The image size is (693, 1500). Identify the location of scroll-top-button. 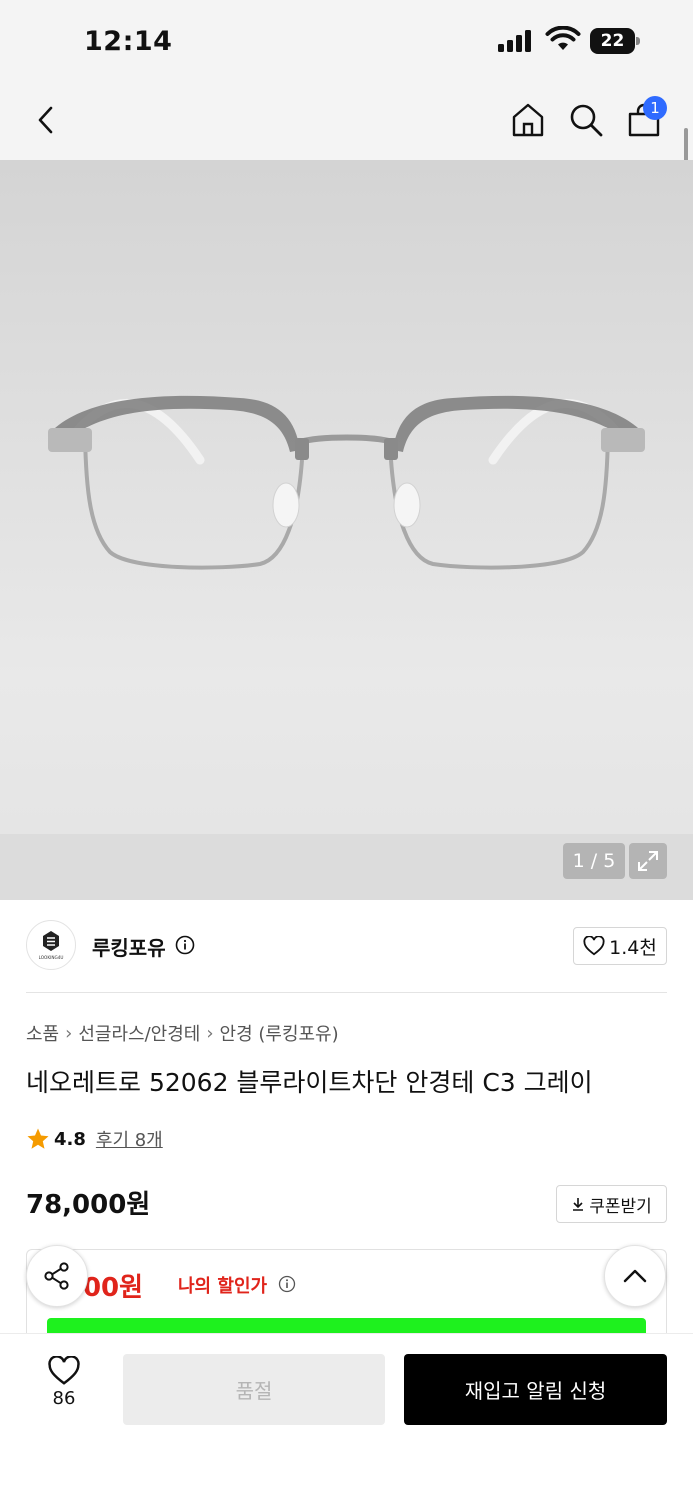
(635, 1276).